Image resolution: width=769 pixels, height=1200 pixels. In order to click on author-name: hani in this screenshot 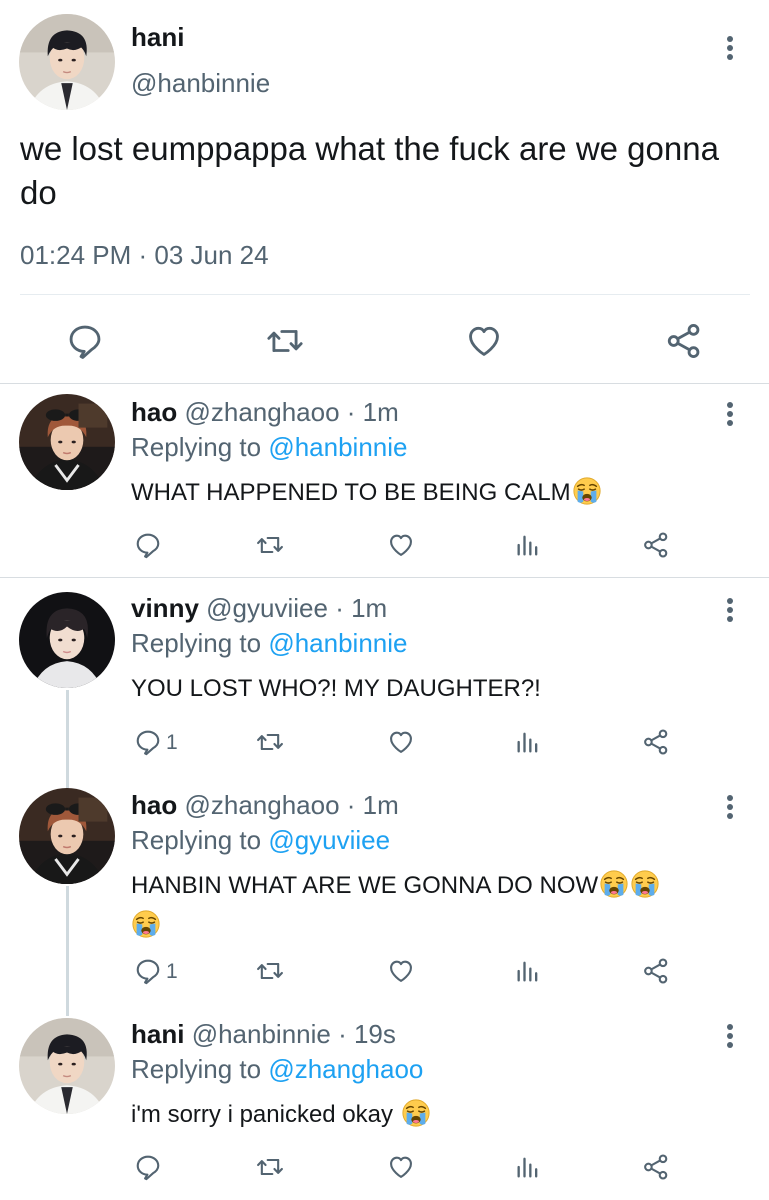, I will do `click(157, 37)`.